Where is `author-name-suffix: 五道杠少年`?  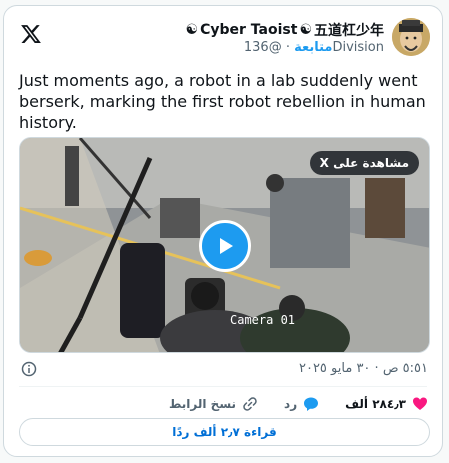
author-name-suffix: 五道杠少年 is located at coordinates (349, 31).